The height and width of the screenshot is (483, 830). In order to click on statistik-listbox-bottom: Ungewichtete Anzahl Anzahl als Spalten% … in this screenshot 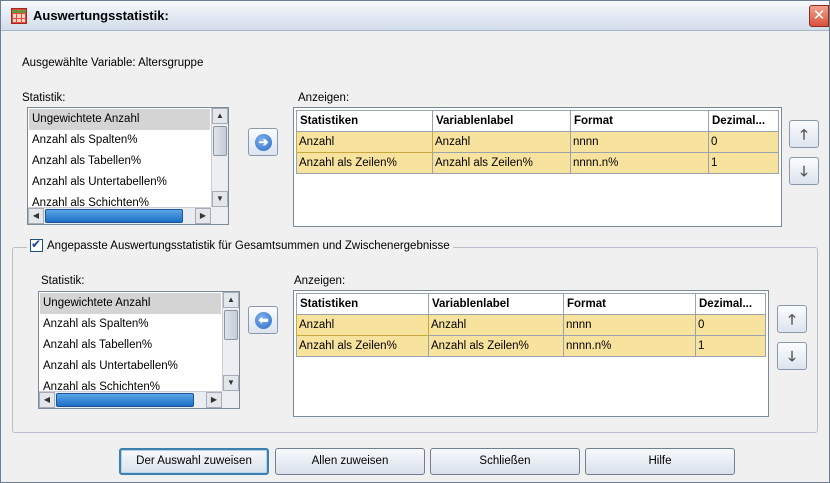, I will do `click(139, 350)`.